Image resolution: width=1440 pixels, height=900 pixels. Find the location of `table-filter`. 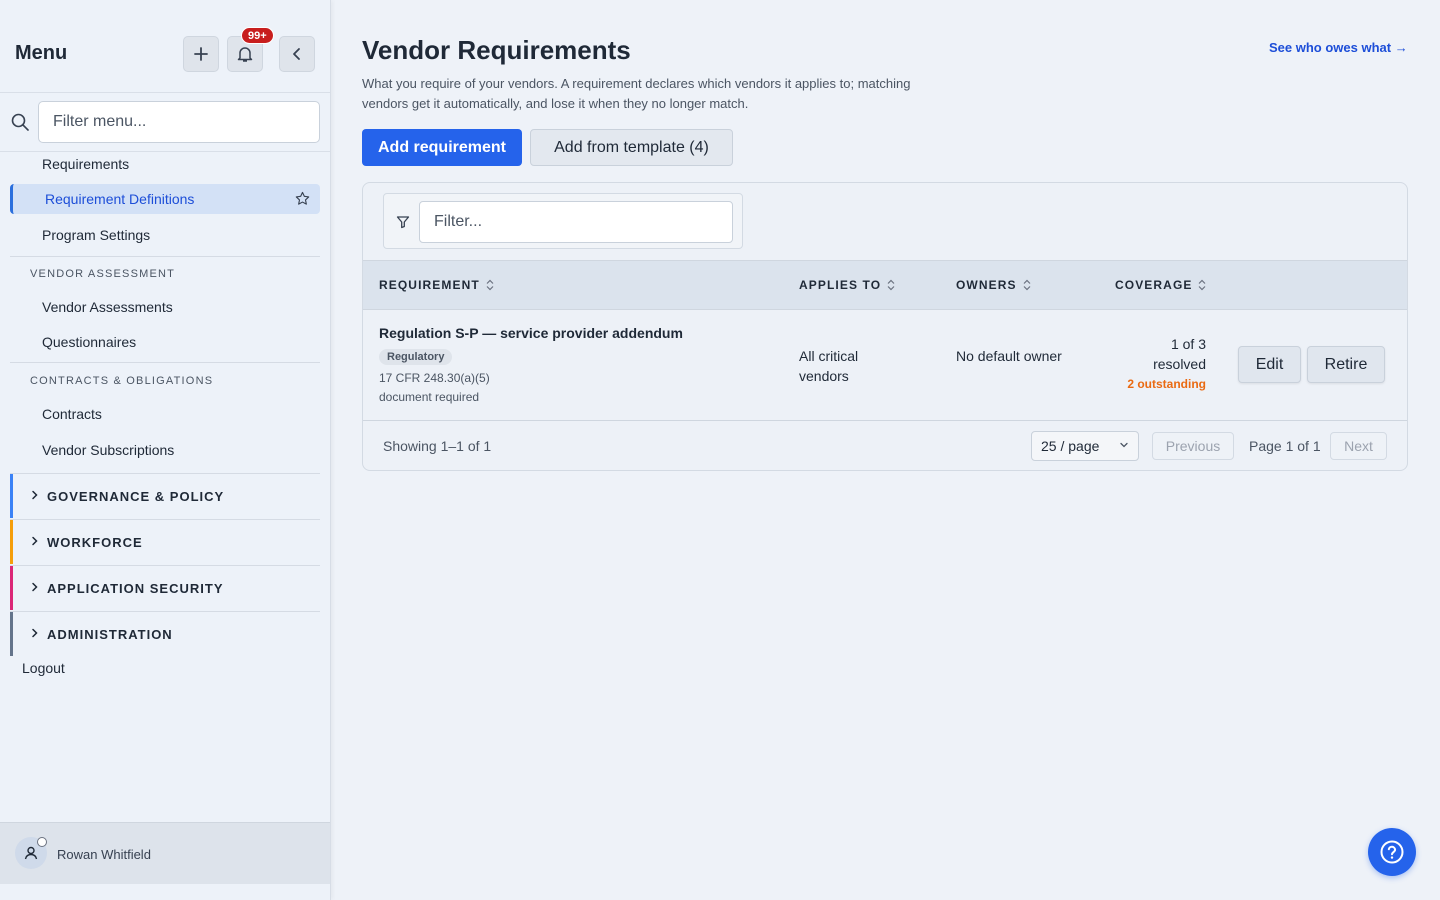

table-filter is located at coordinates (563, 221).